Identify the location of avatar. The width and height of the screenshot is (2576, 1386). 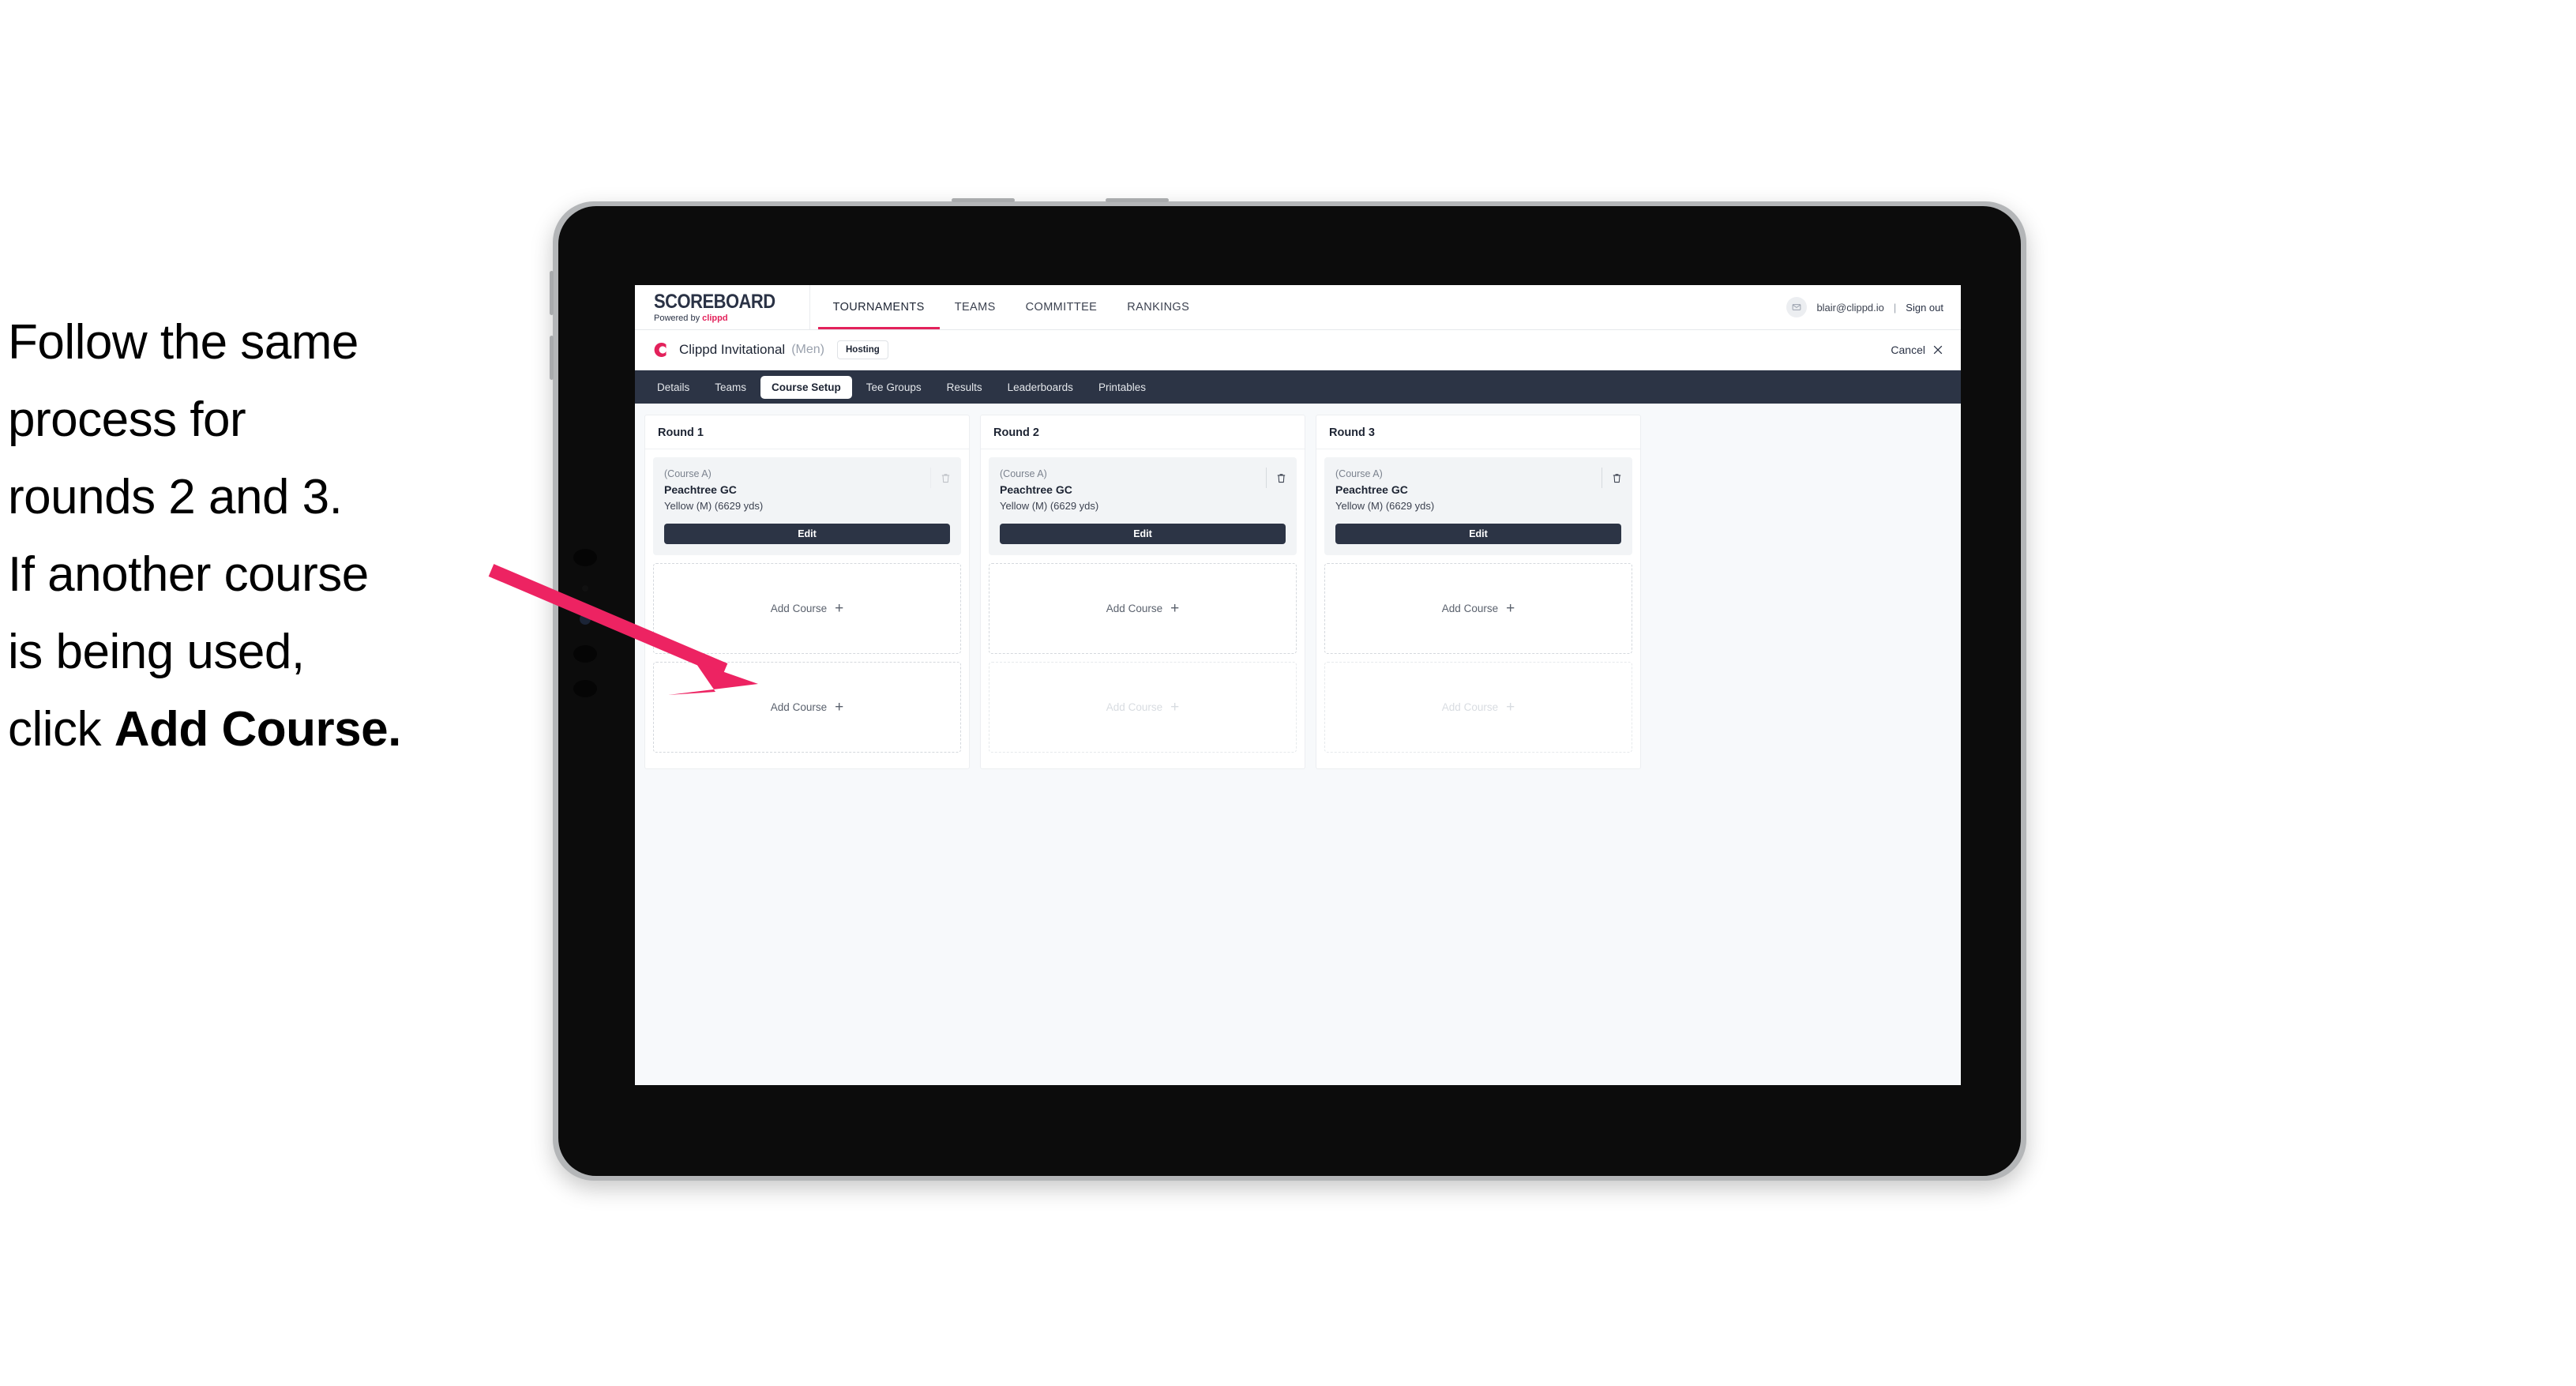
(1797, 307).